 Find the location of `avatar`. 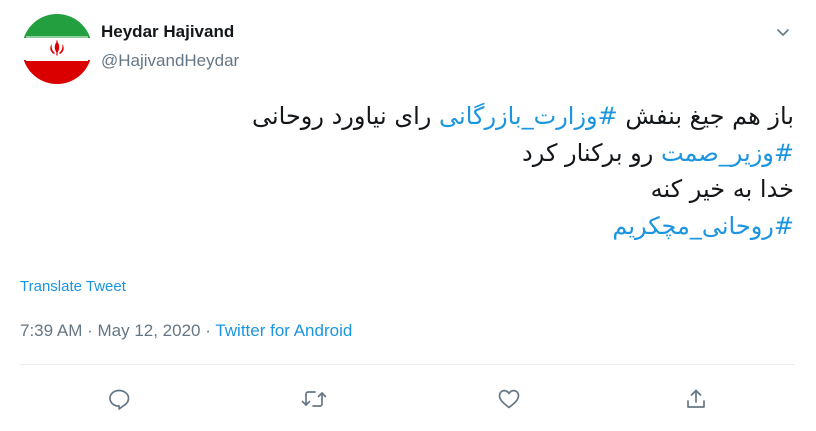

avatar is located at coordinates (57, 49).